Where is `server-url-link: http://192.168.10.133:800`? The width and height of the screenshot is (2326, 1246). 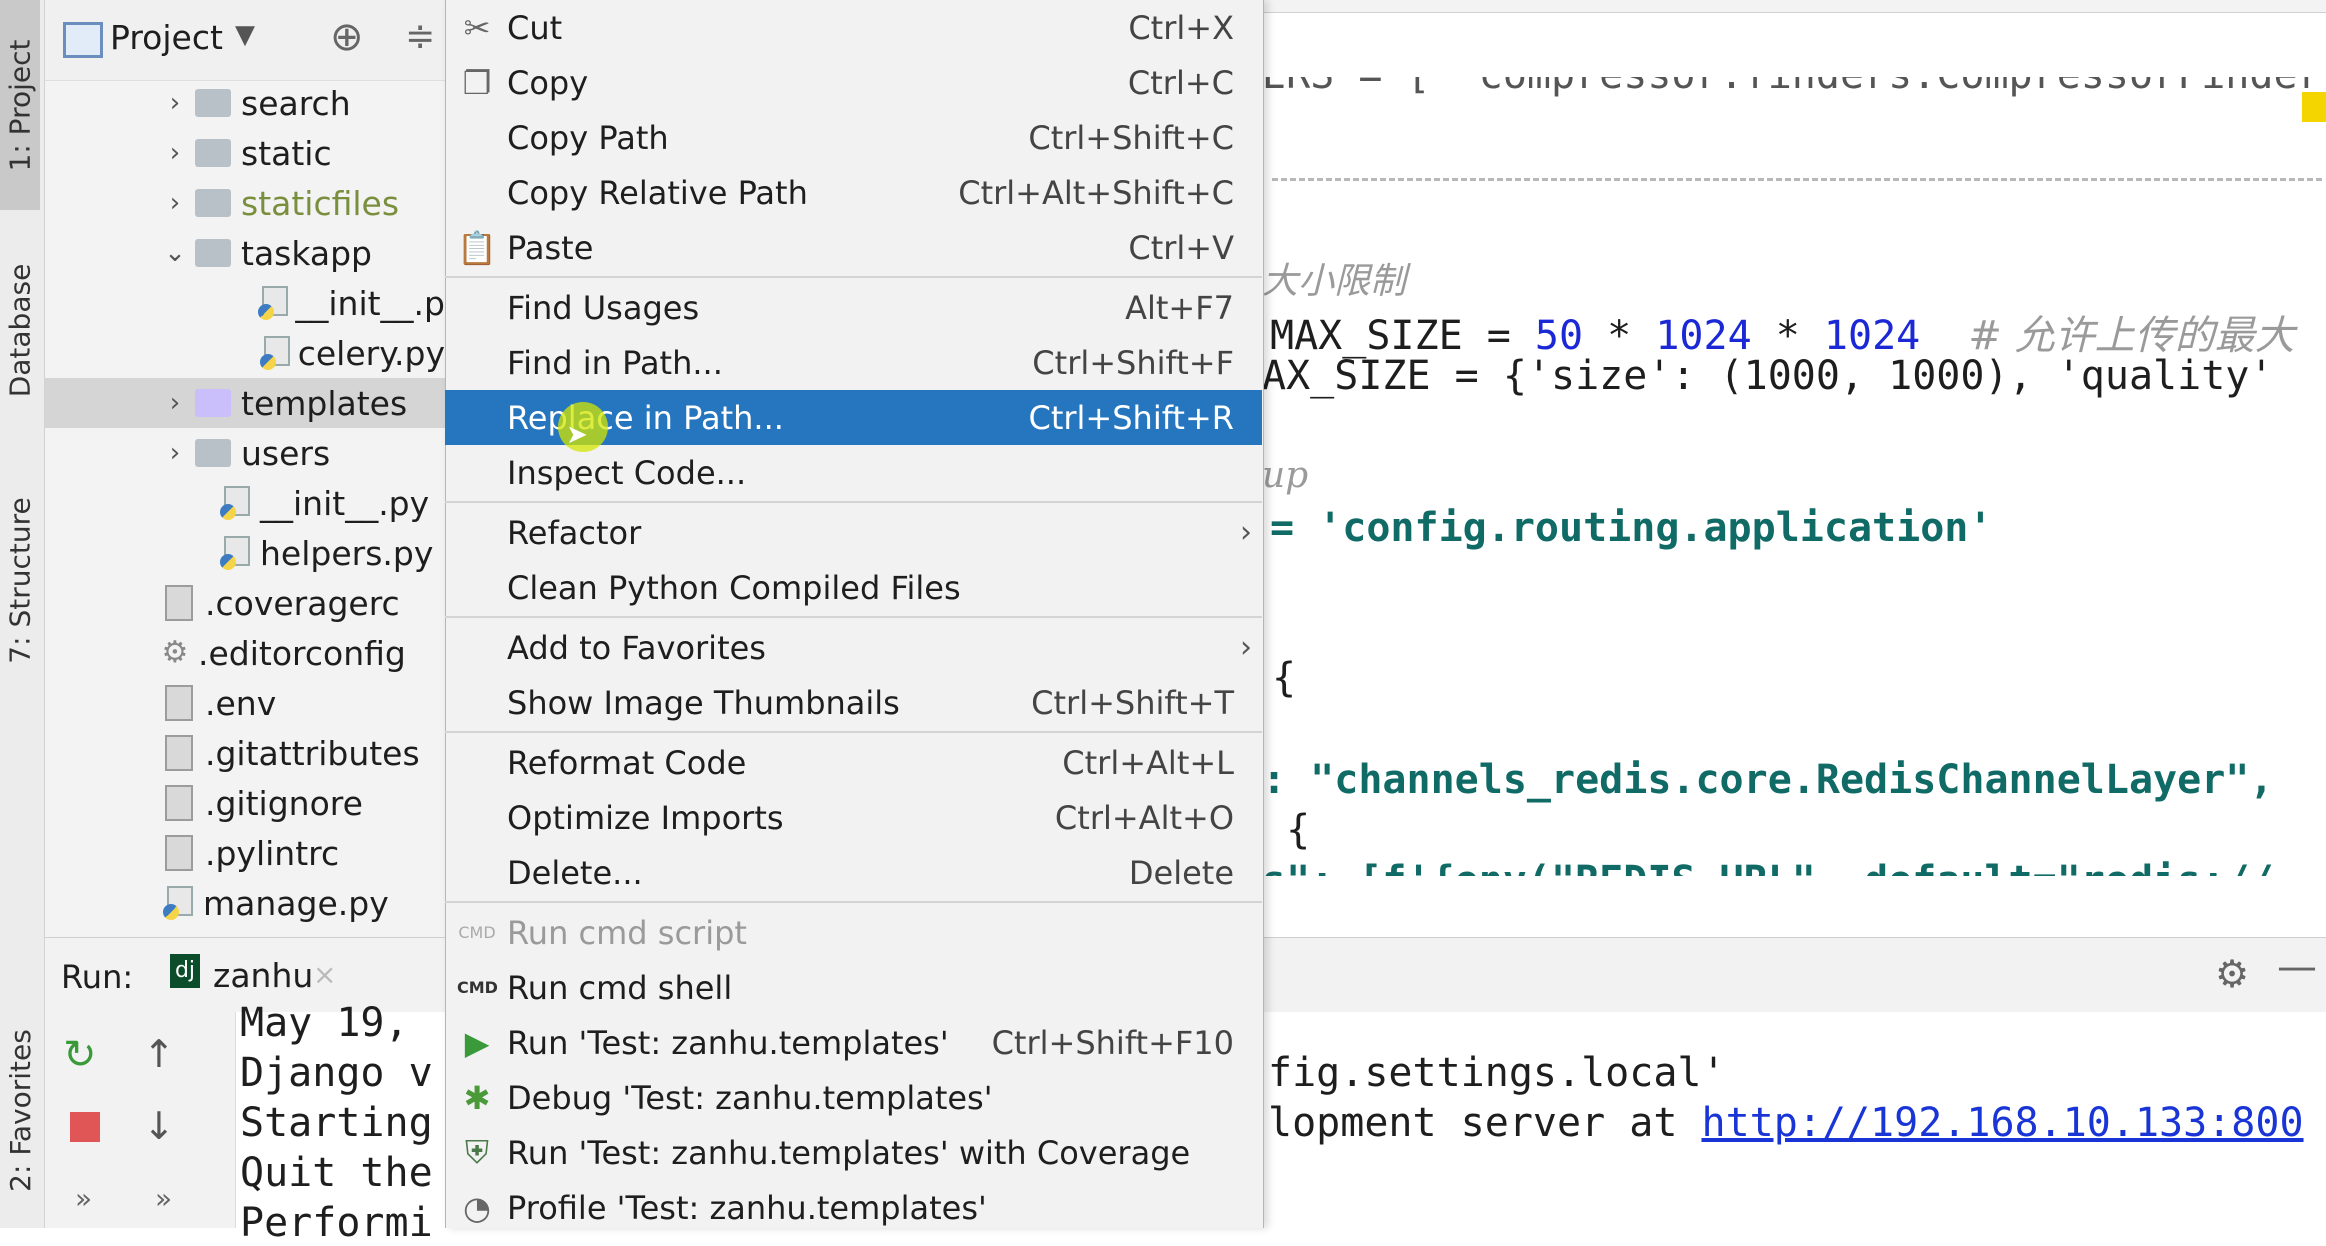 server-url-link: http://192.168.10.133:800 is located at coordinates (2002, 1123).